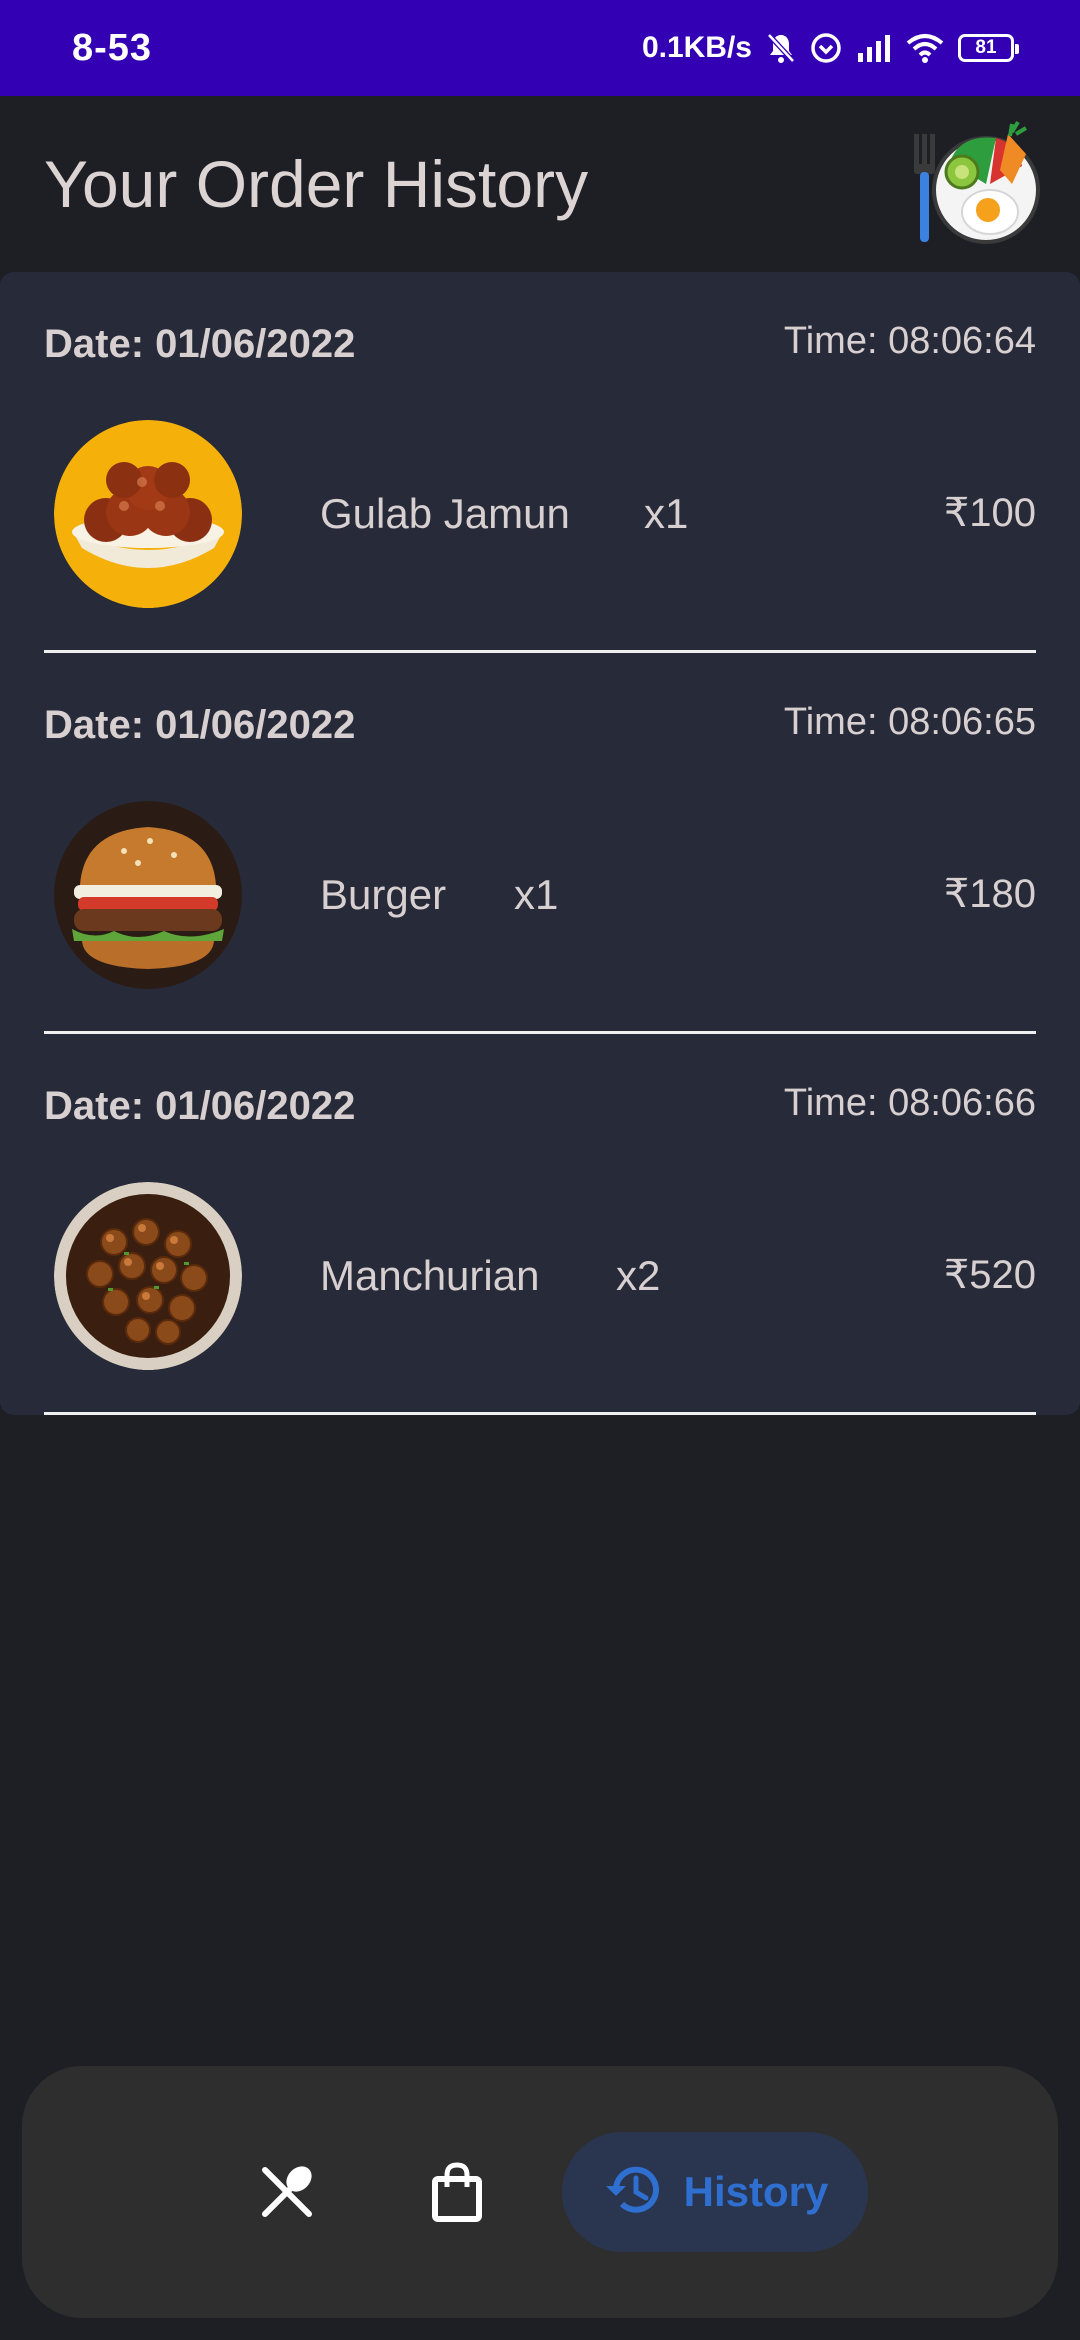  I want to click on signal-icon, so click(874, 48).